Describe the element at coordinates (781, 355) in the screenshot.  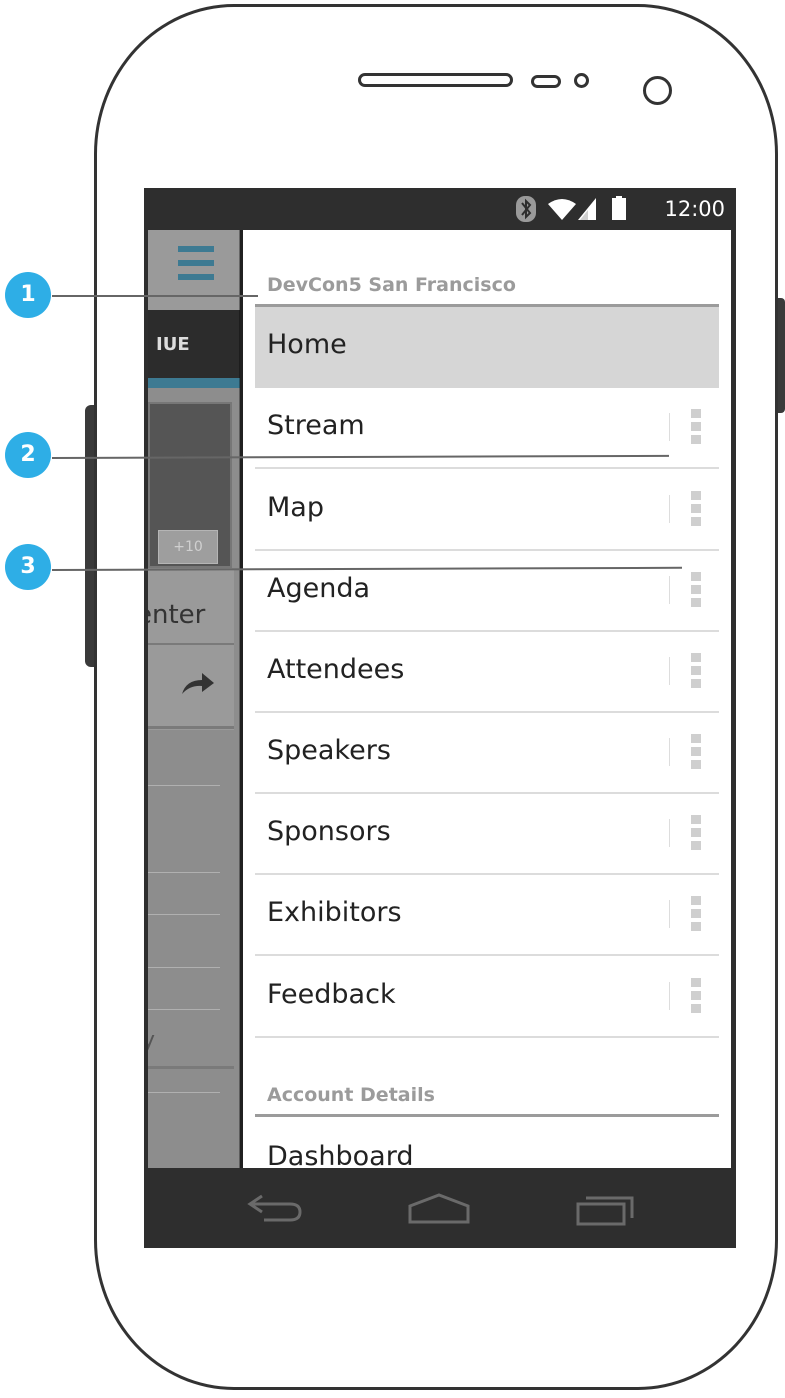
I see `power-button` at that location.